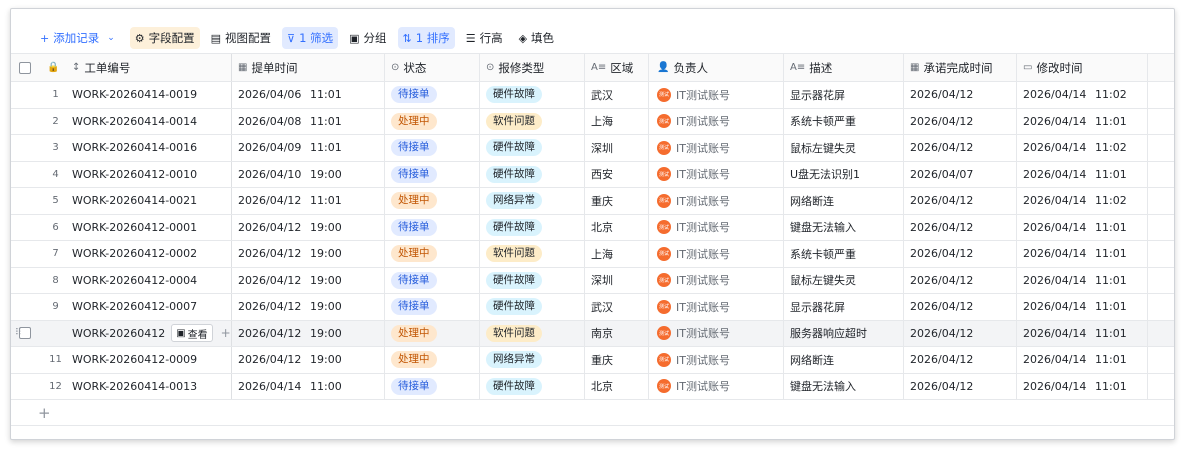 Image resolution: width=1184 pixels, height=450 pixels. What do you see at coordinates (617, 174) in the screenshot?
I see `region-cell: 西安` at bounding box center [617, 174].